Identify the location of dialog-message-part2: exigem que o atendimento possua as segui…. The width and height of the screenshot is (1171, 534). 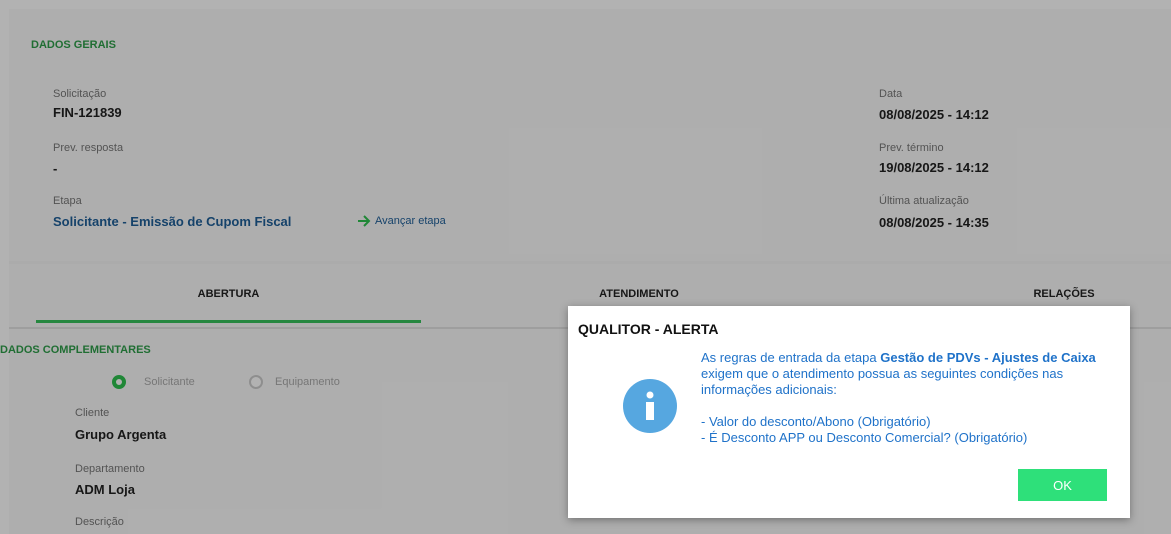
(882, 381).